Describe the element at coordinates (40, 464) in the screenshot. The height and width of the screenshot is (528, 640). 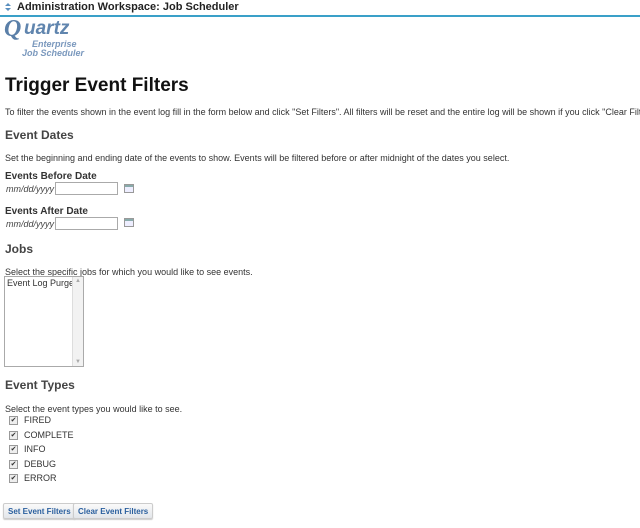
I see `checkbox-label: DEBUG` at that location.